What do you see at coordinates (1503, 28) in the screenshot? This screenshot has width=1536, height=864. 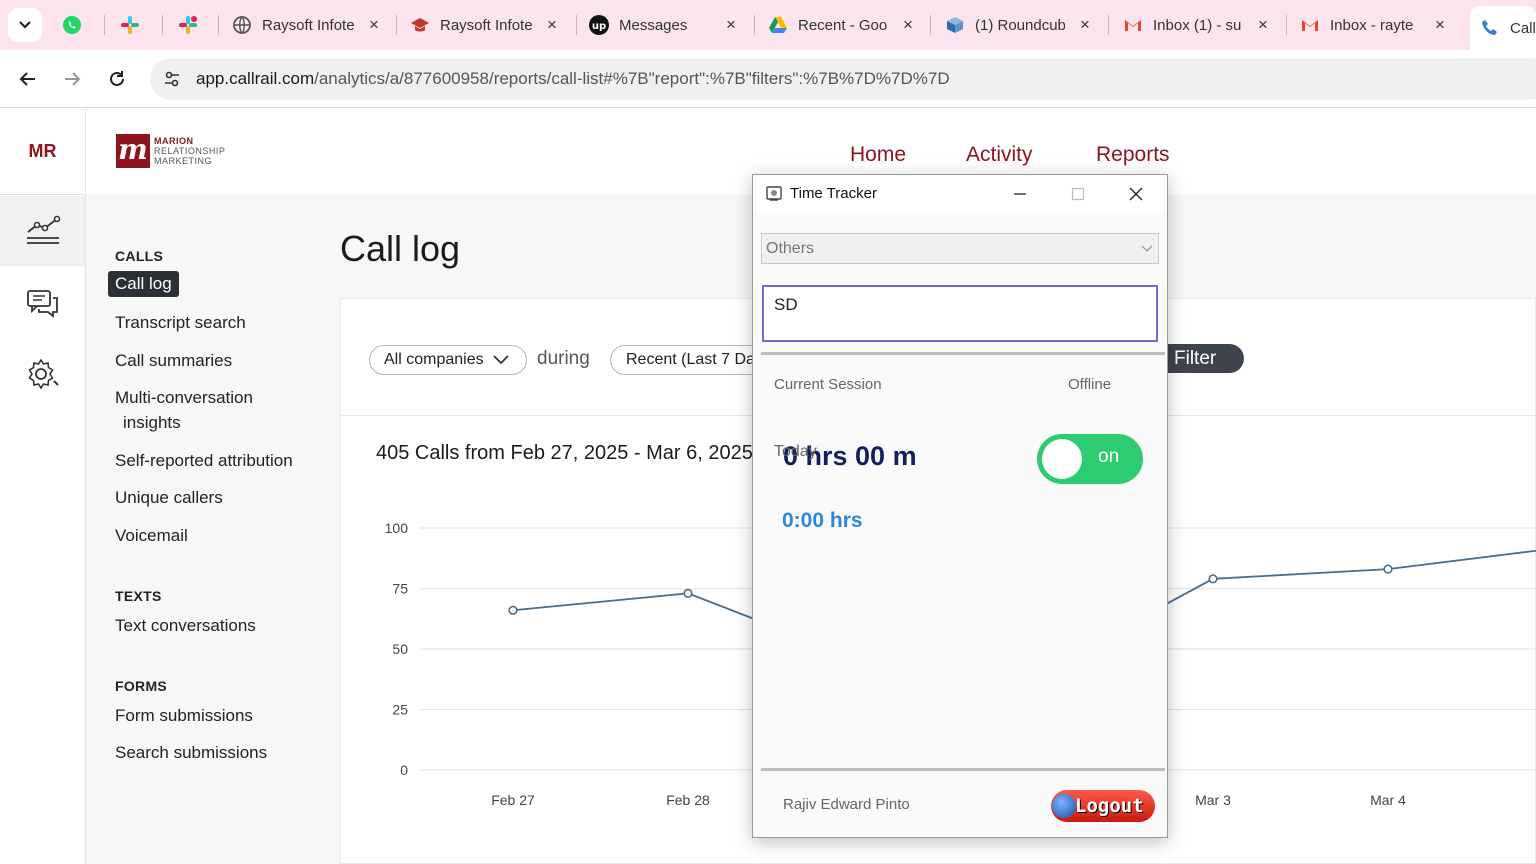 I see `tab-callrail-active: Call` at bounding box center [1503, 28].